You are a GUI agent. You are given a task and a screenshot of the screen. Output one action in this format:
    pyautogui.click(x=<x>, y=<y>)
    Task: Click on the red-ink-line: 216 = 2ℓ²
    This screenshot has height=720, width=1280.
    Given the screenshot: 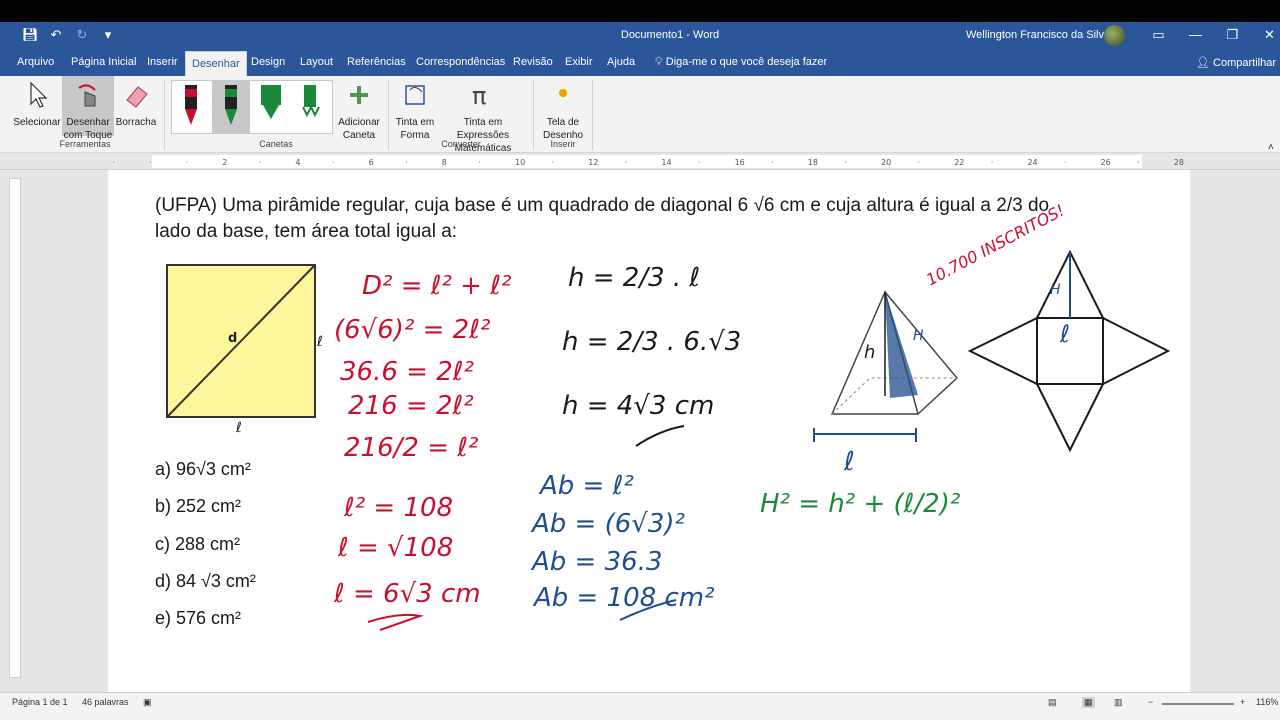 What is the action you would take?
    pyautogui.click(x=411, y=406)
    